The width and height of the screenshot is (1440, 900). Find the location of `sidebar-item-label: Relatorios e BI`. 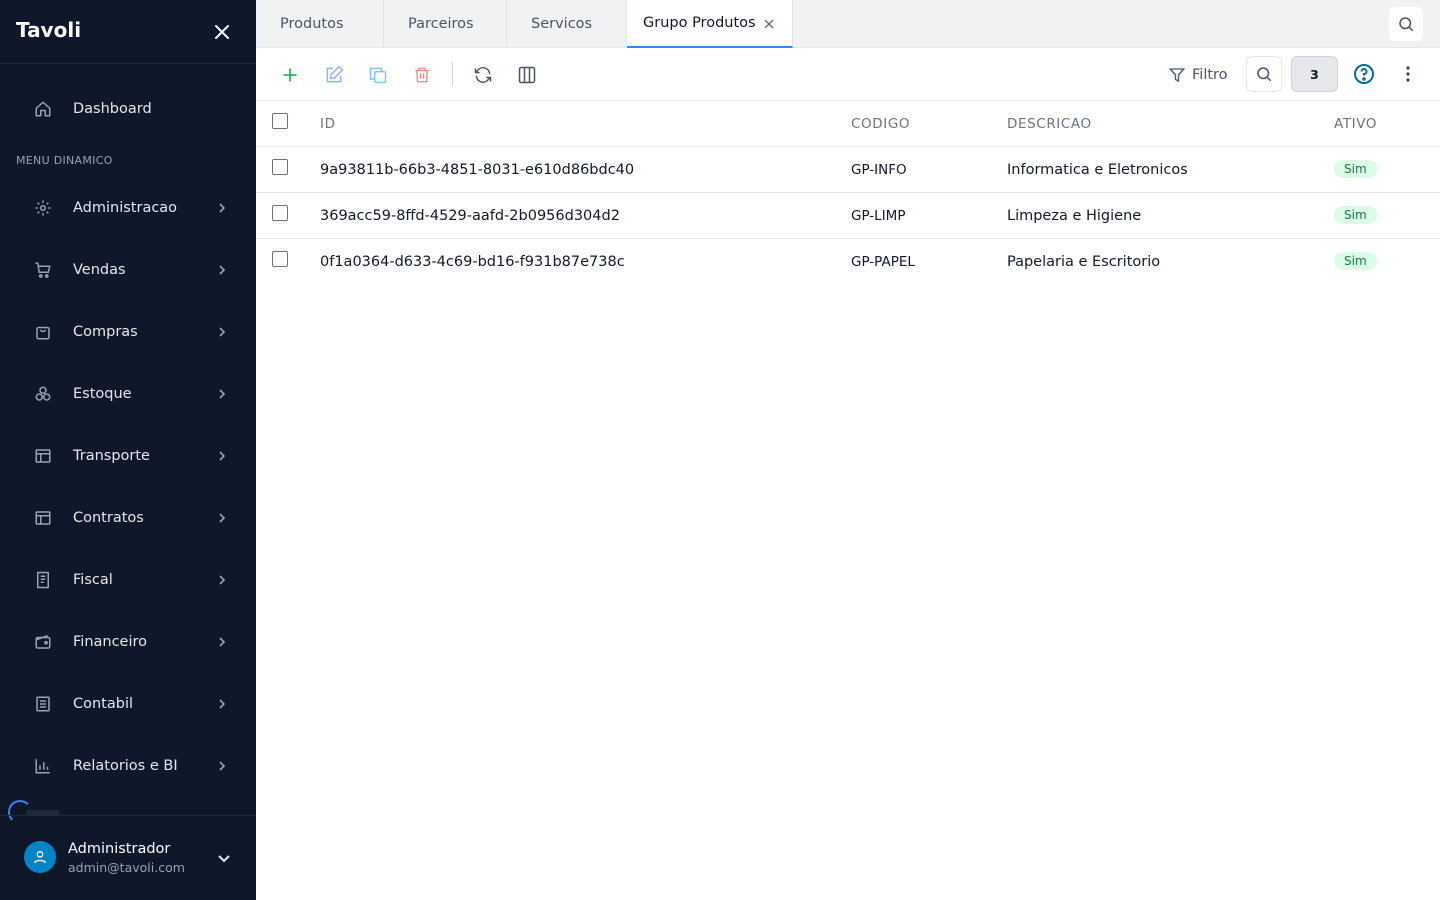

sidebar-item-label: Relatorios e BI is located at coordinates (125, 766).